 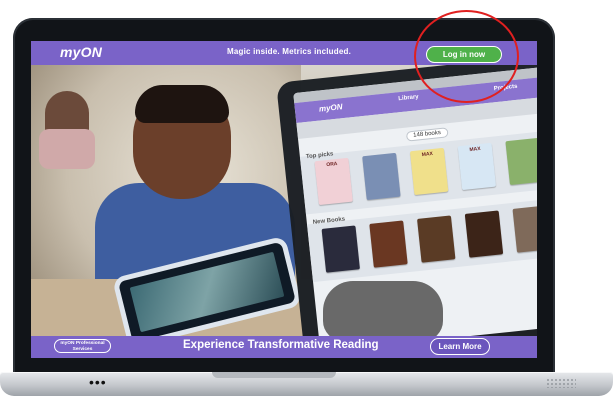 I want to click on book-cover: ORA, so click(x=333, y=181).